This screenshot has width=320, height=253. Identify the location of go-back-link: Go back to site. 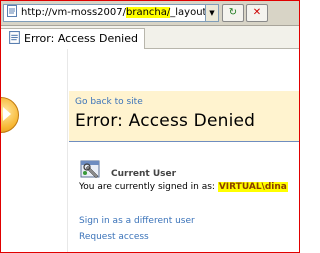
(109, 102).